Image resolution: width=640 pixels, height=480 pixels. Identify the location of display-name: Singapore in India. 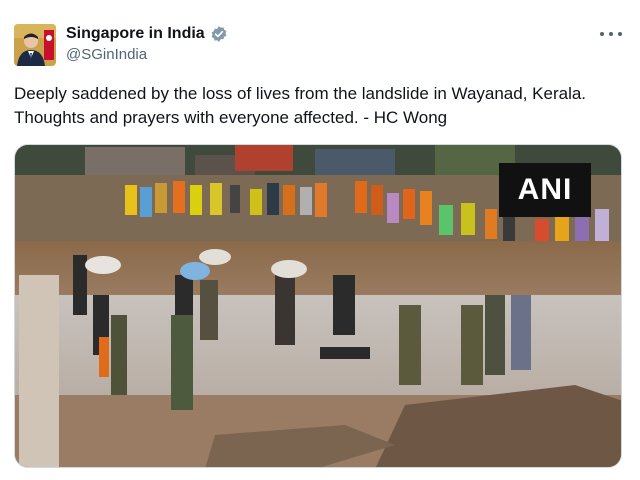
(135, 34).